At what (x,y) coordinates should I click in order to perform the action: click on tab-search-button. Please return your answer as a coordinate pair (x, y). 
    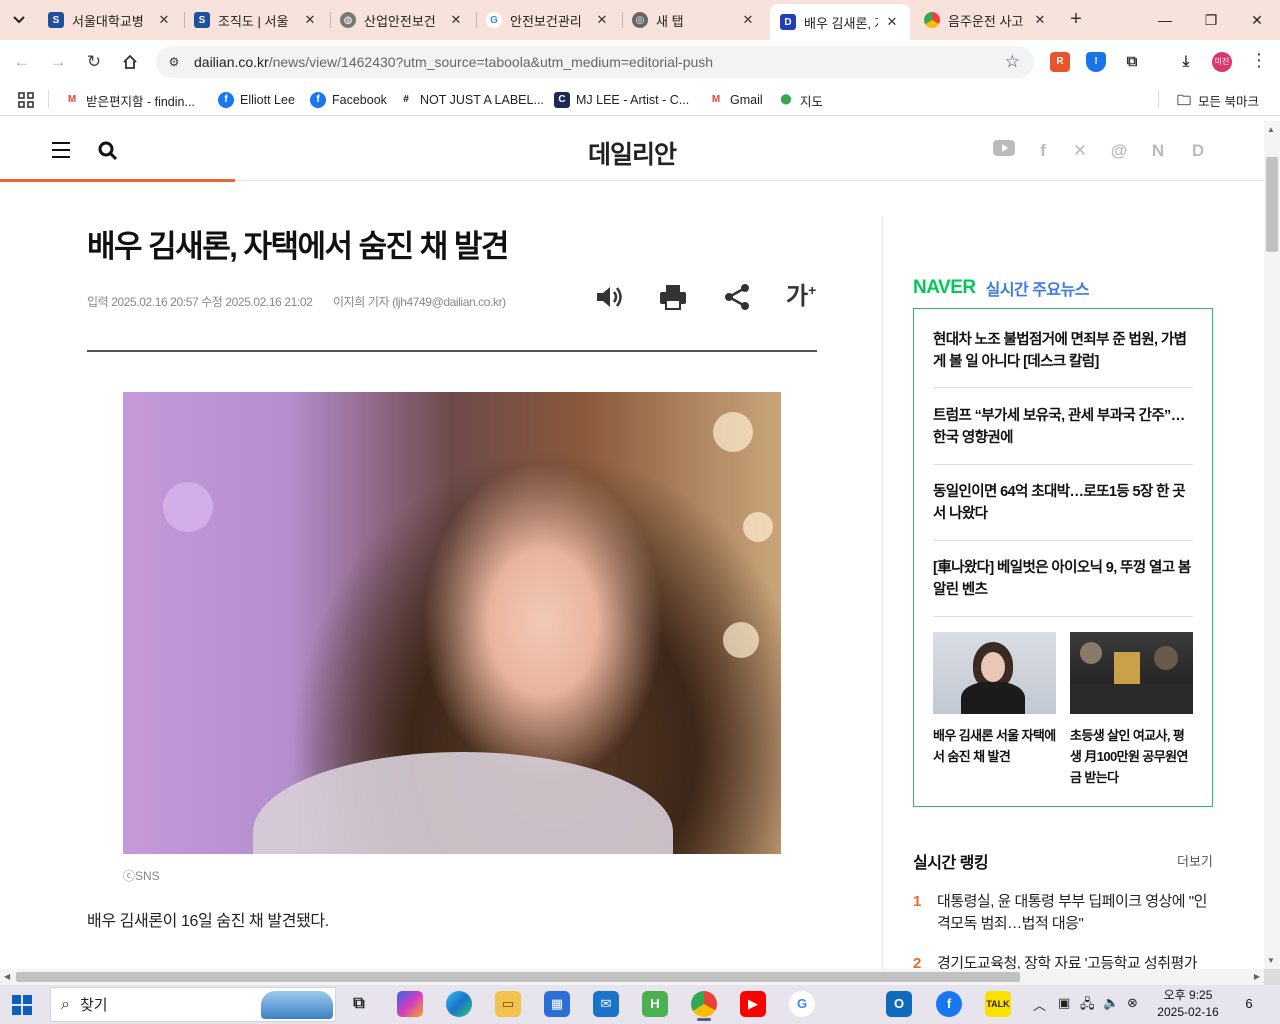
    Looking at the image, I should click on (19, 20).